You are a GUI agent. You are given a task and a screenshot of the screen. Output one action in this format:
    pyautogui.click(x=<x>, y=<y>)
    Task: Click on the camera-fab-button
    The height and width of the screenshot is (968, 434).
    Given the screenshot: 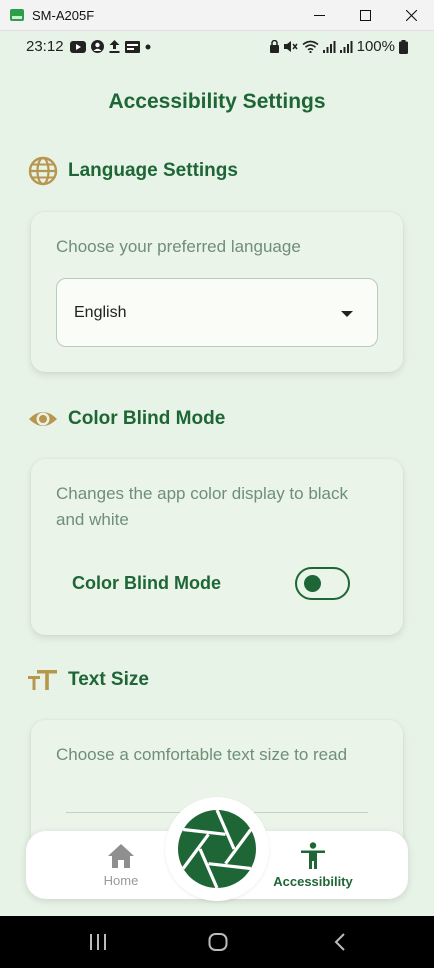 What is the action you would take?
    pyautogui.click(x=217, y=849)
    